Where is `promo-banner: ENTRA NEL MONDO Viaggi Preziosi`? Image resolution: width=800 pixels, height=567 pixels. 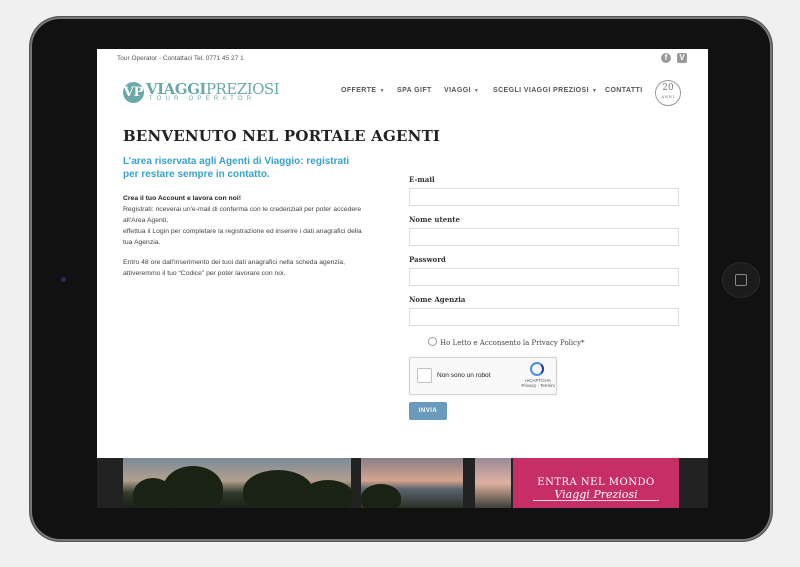
promo-banner: ENTRA NEL MONDO Viaggi Preziosi is located at coordinates (596, 483).